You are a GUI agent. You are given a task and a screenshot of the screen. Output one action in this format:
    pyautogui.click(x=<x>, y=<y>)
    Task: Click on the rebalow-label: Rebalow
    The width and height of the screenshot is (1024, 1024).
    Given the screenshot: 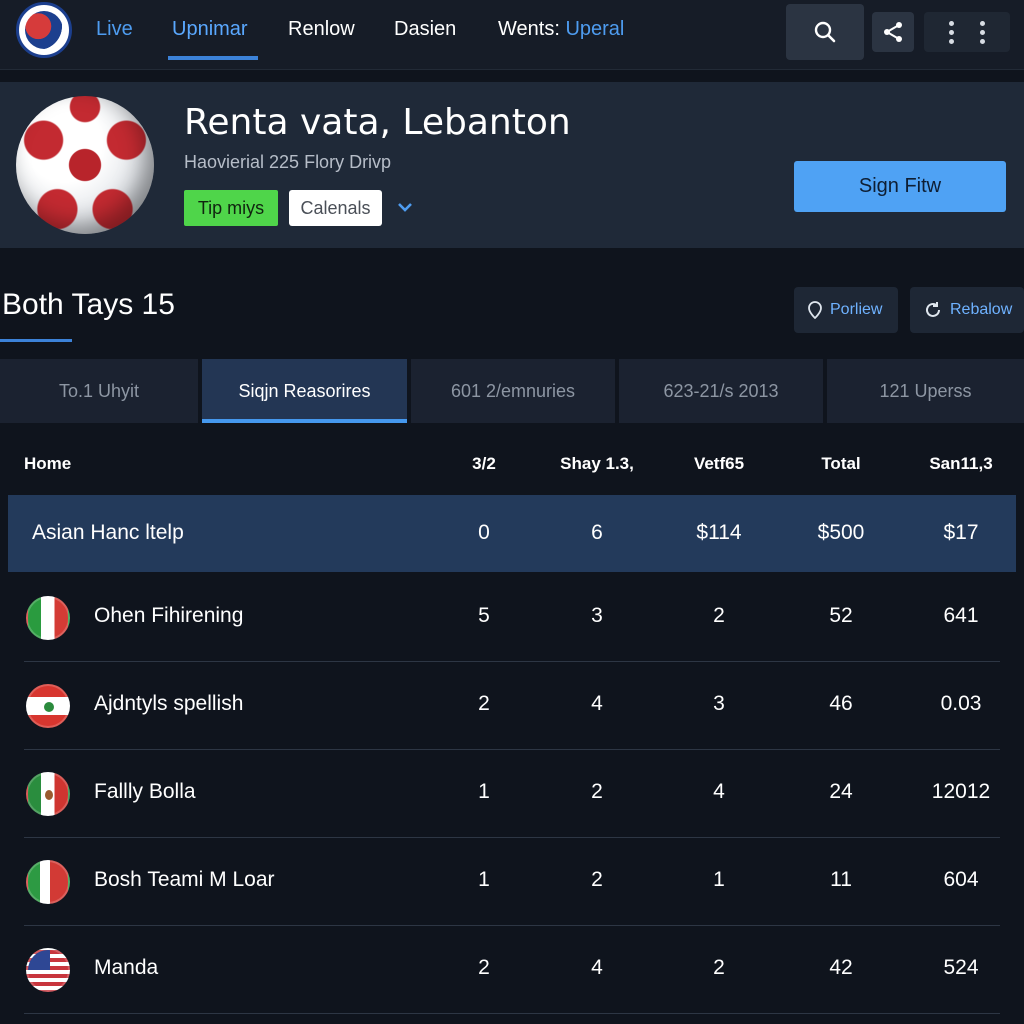 What is the action you would take?
    pyautogui.click(x=981, y=309)
    